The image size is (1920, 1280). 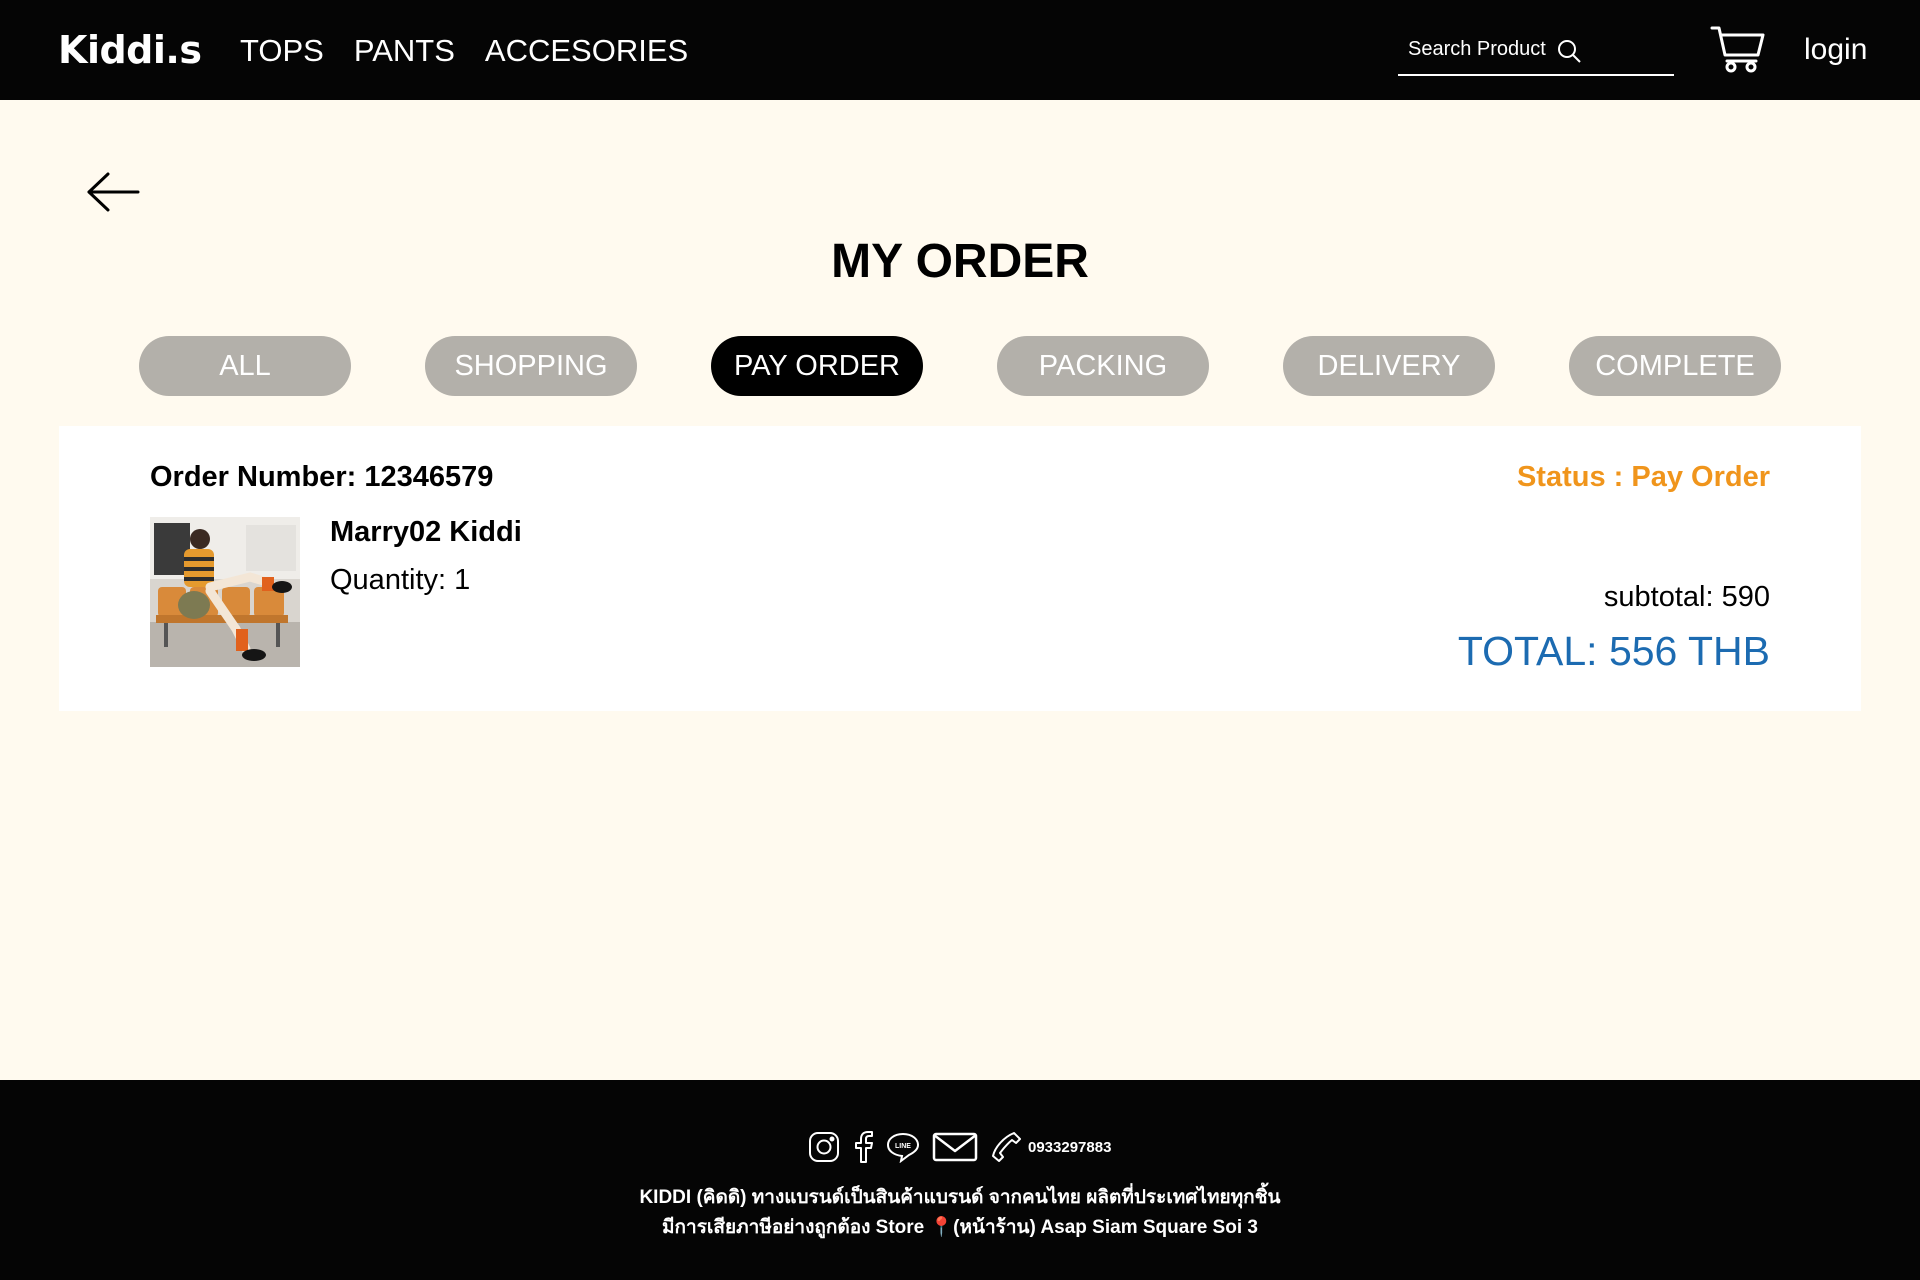 I want to click on product-quantity: Quantity: 1, so click(x=400, y=580).